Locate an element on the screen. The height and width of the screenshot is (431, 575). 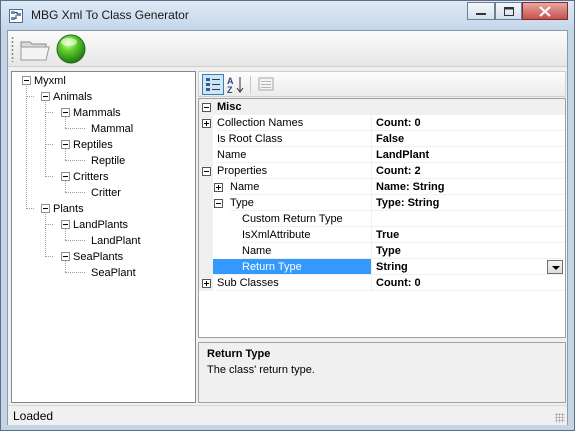
property-name: Custom Return Type is located at coordinates (306, 219).